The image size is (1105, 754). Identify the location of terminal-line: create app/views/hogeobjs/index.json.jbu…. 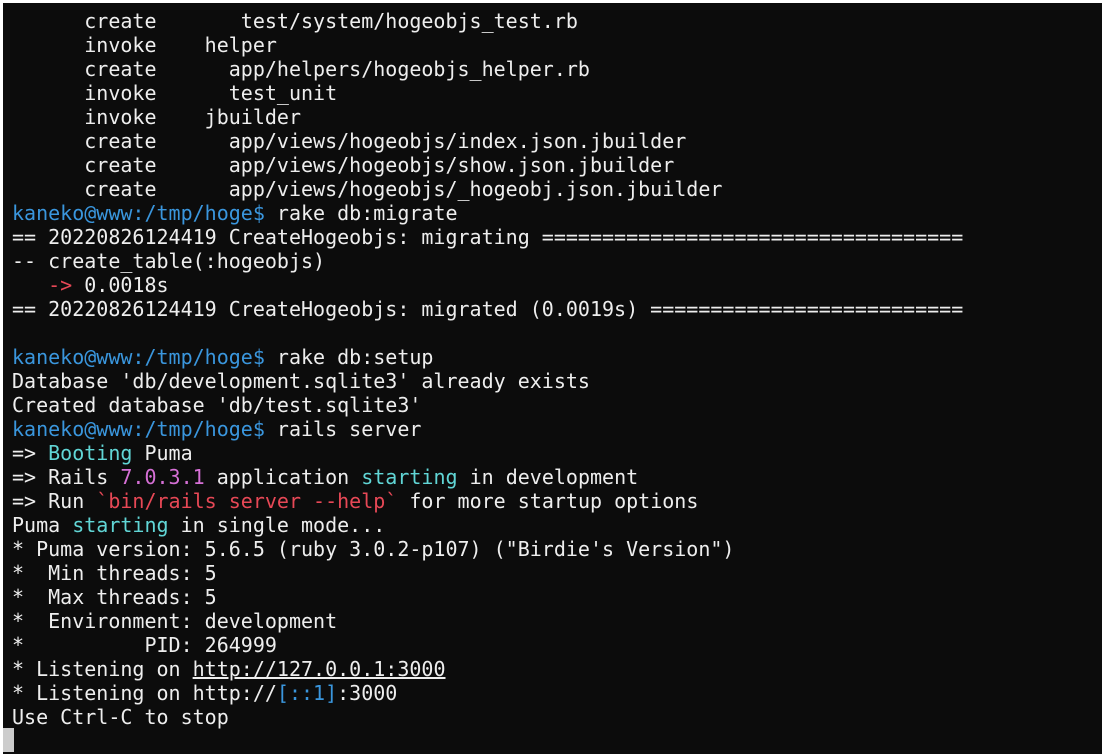
(487, 141).